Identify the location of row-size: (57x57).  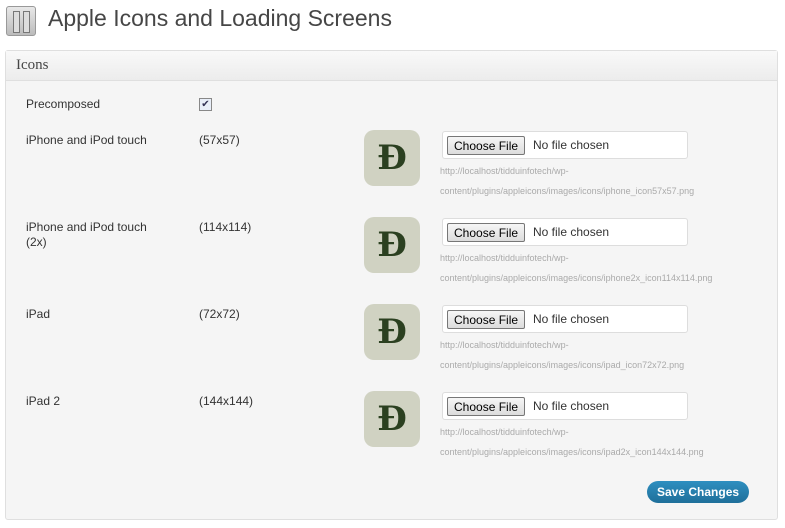
(219, 140).